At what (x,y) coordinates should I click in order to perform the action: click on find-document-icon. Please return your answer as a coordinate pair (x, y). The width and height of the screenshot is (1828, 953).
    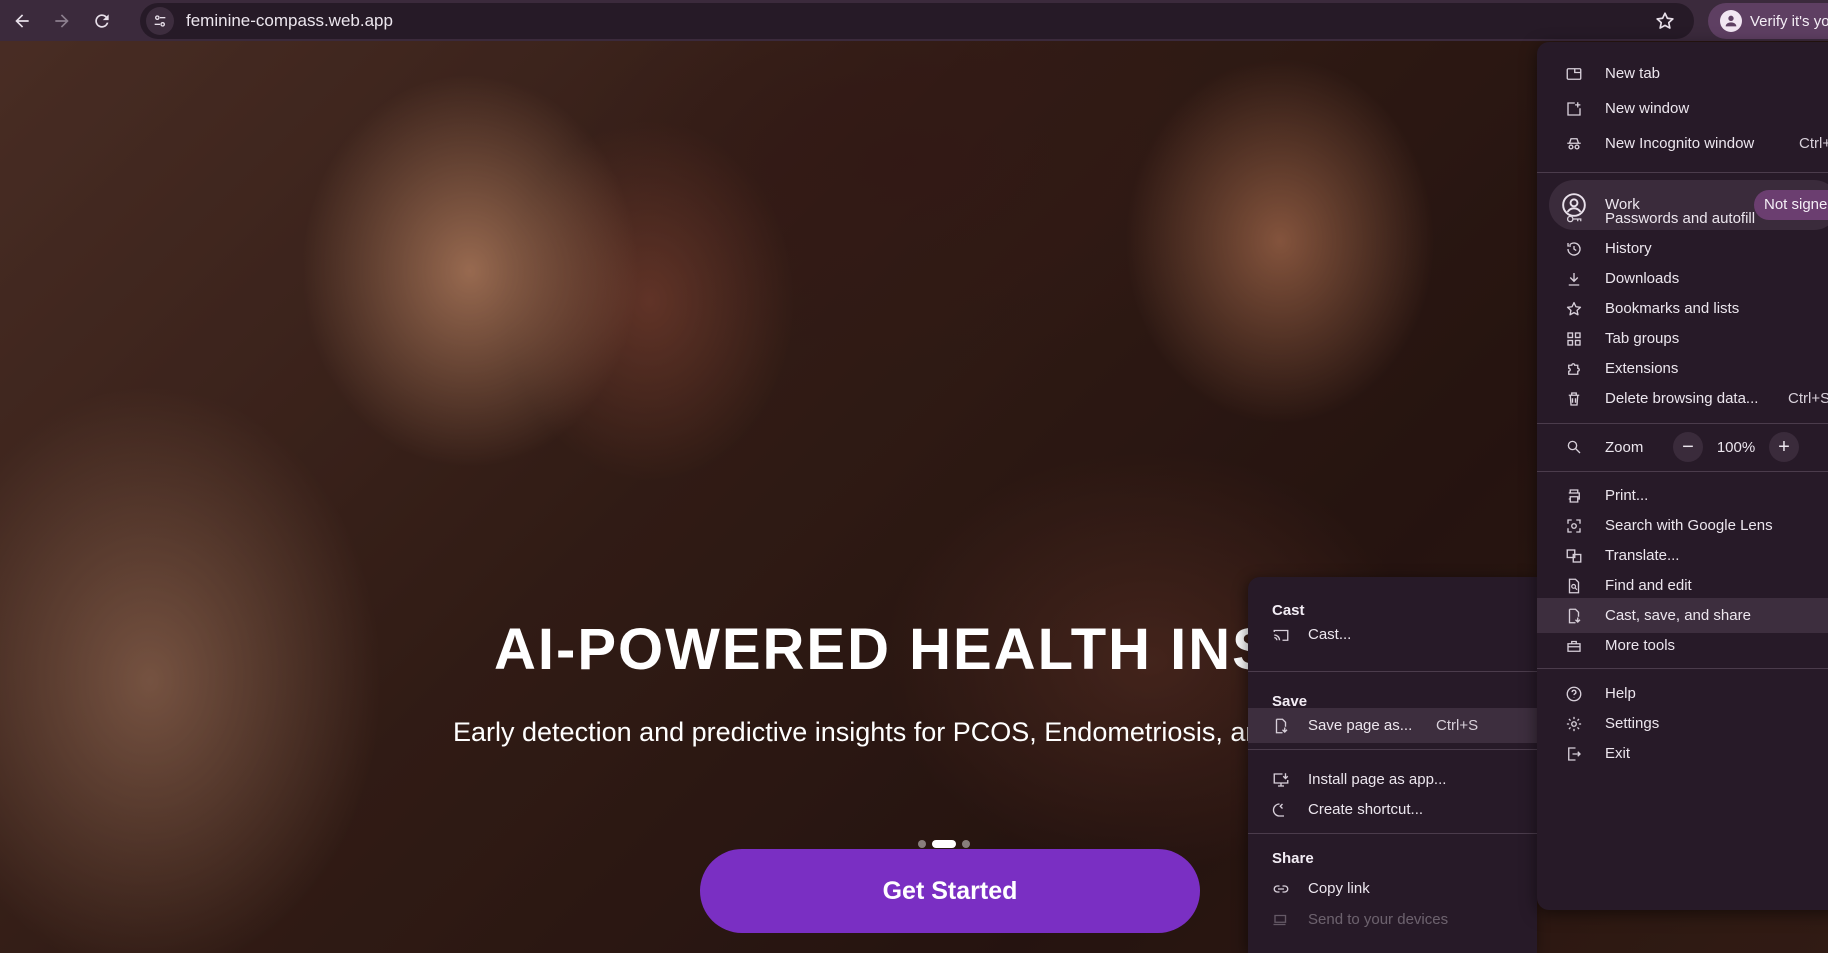
    Looking at the image, I should click on (1574, 586).